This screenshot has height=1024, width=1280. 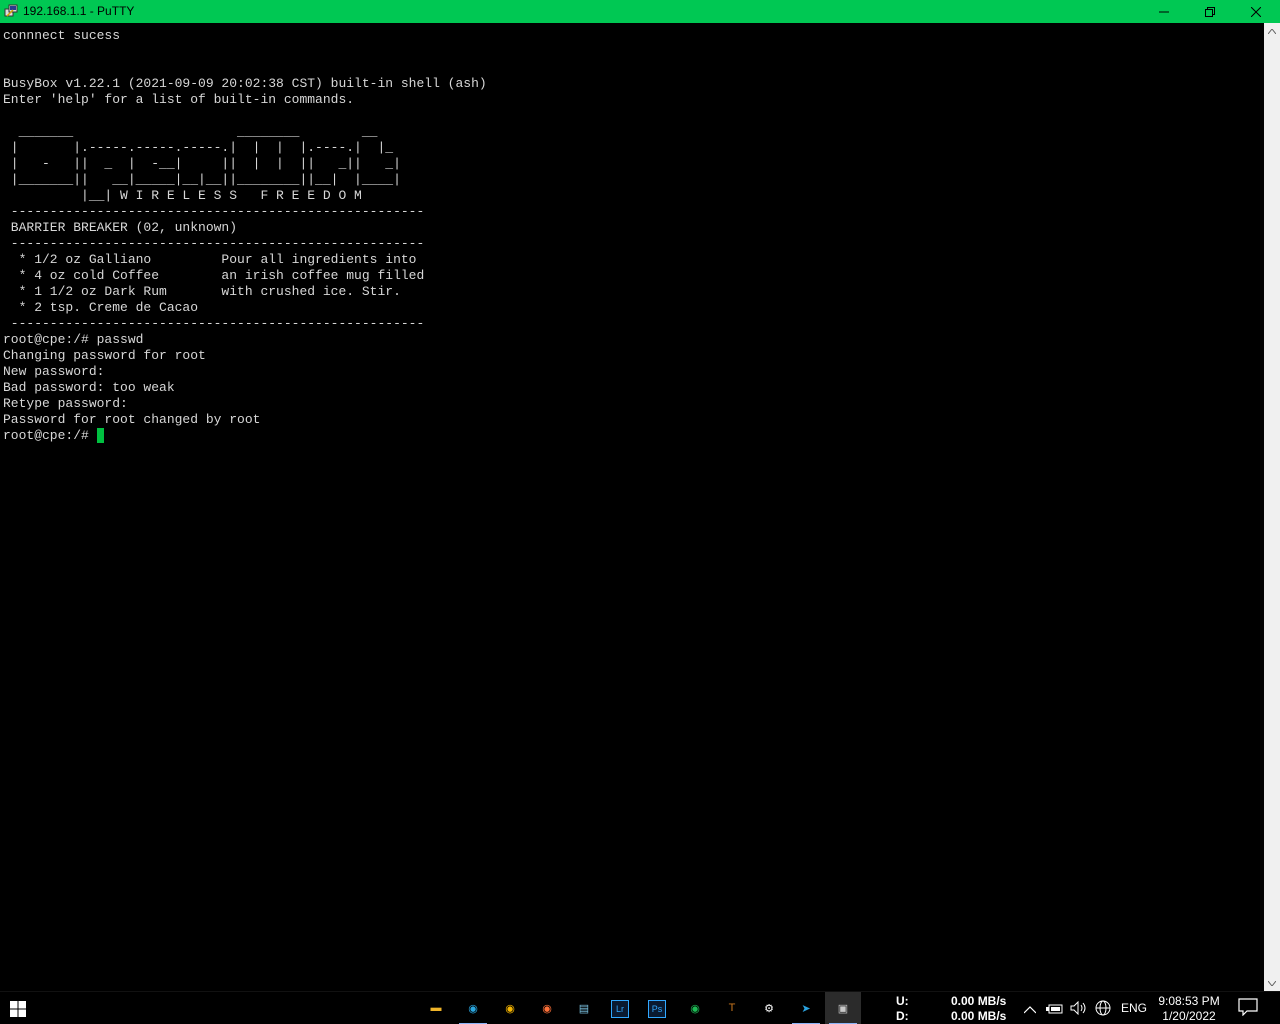 I want to click on restore-icon, so click(x=1210, y=11).